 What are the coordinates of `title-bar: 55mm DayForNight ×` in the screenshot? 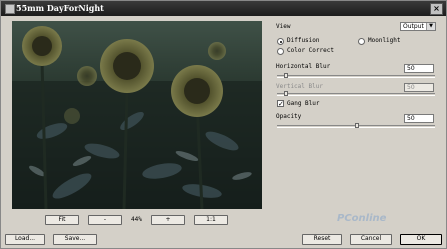 It's located at (223, 8).